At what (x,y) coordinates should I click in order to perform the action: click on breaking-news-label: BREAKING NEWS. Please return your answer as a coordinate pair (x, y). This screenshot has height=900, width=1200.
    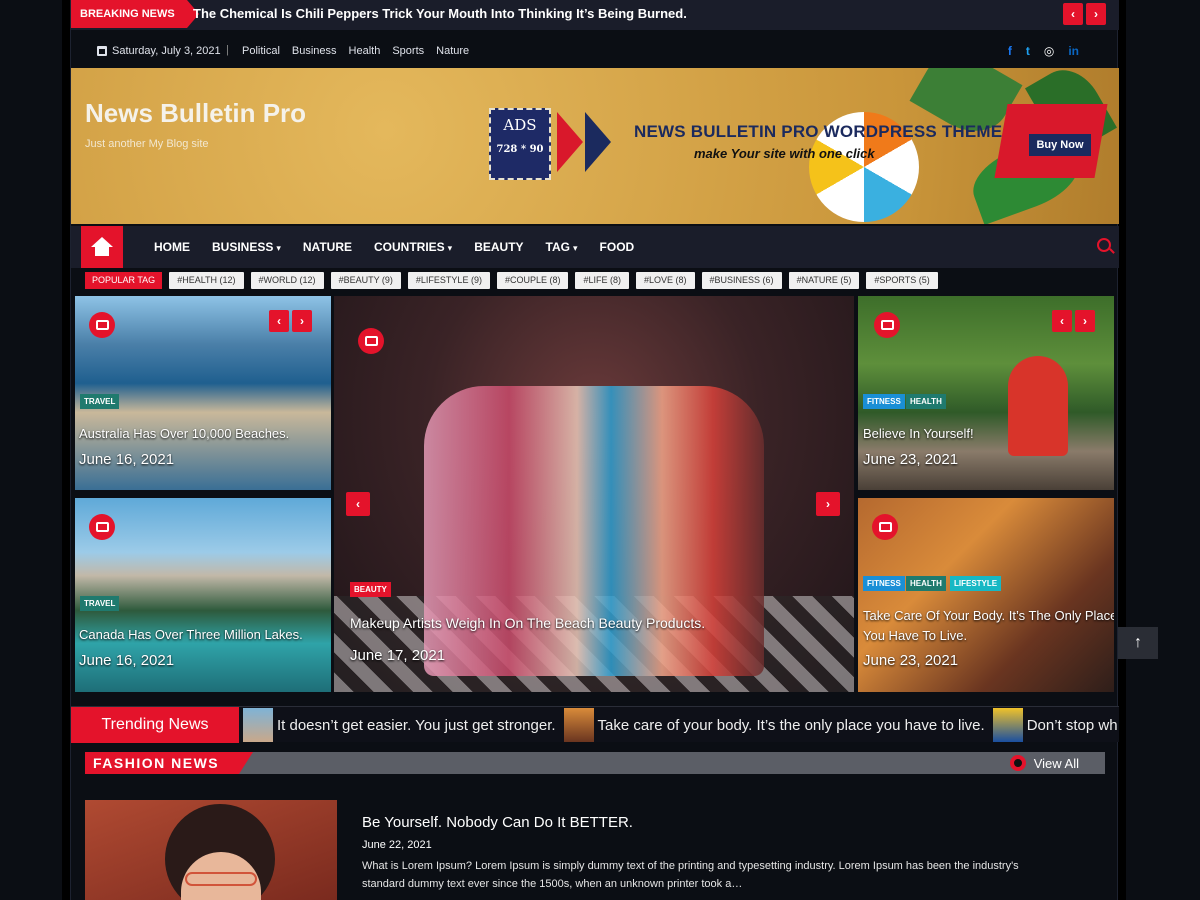
    Looking at the image, I should click on (135, 14).